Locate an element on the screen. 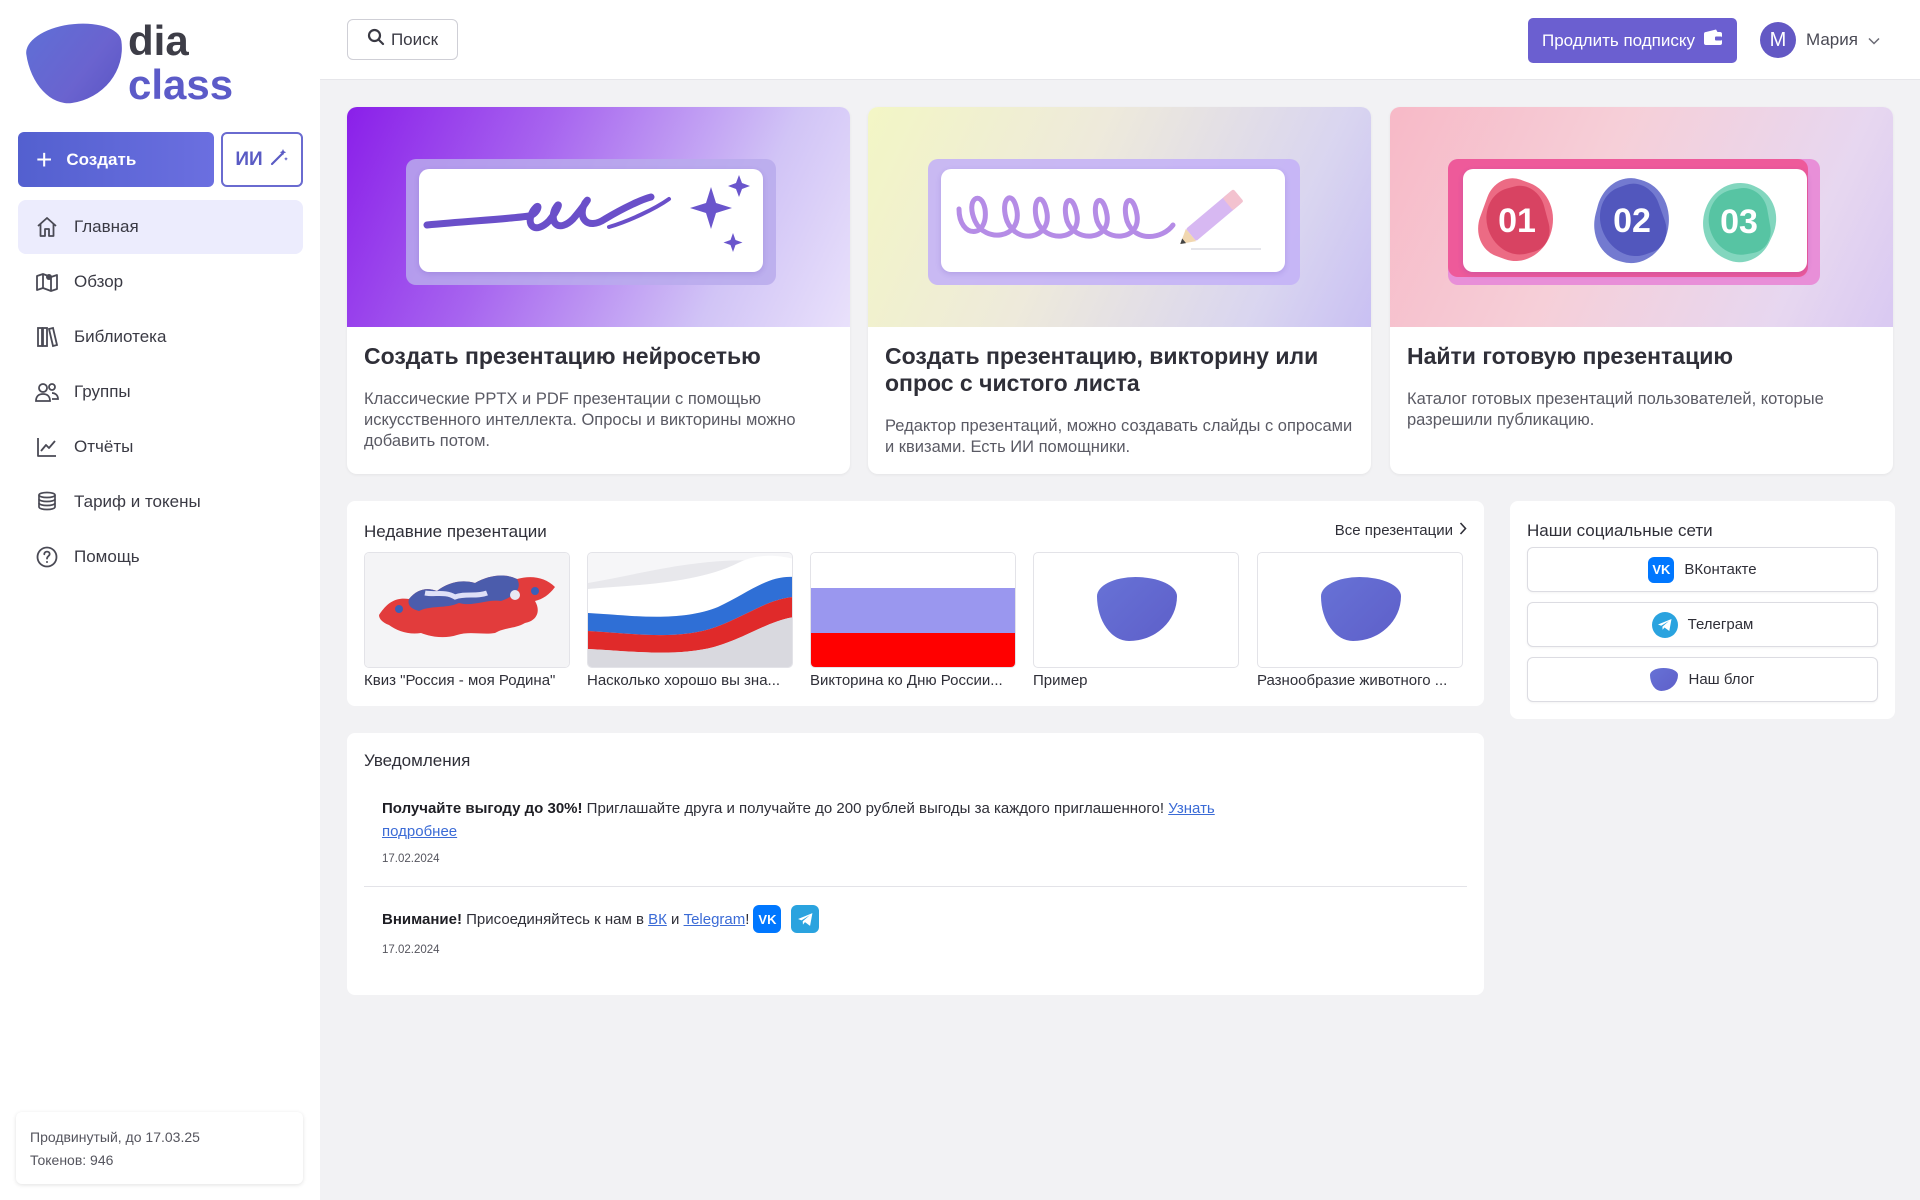 Image resolution: width=1920 pixels, height=1200 pixels. card-banner: 01 02 03 is located at coordinates (1641, 217).